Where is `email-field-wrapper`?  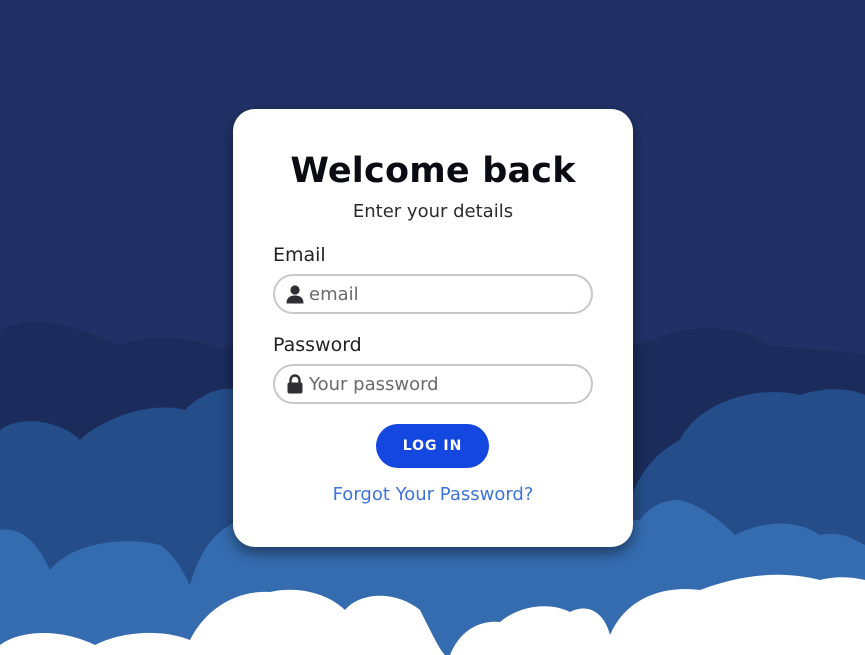 email-field-wrapper is located at coordinates (433, 294).